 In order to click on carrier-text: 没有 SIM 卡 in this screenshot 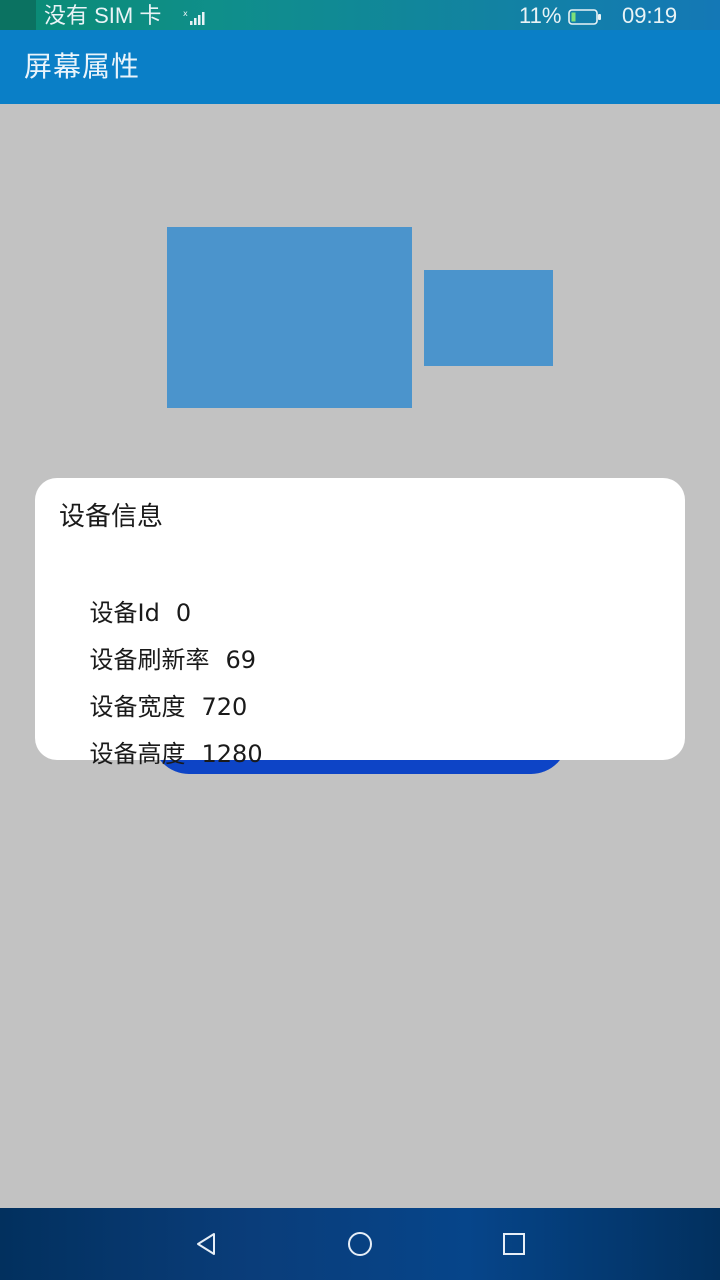, I will do `click(103, 15)`.